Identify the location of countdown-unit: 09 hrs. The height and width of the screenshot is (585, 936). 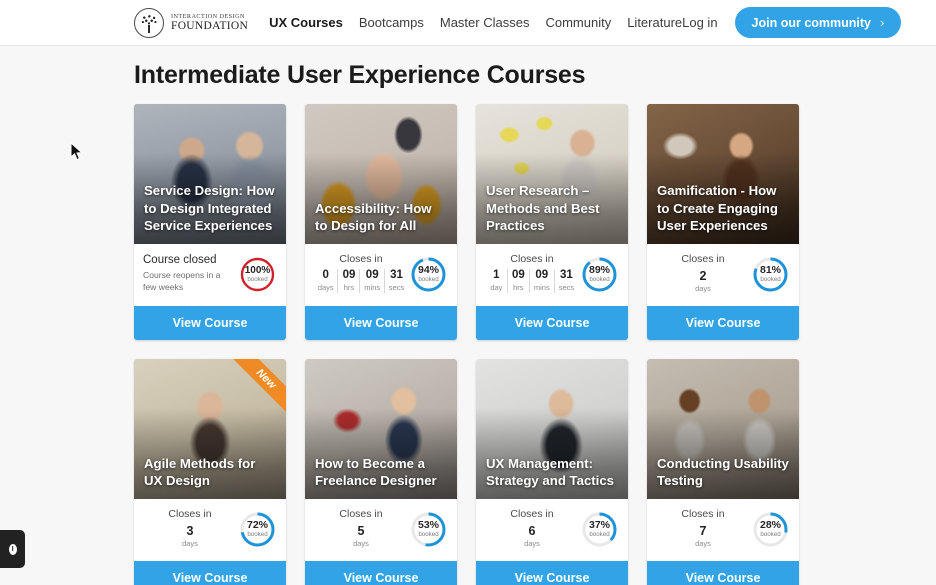
(349, 281).